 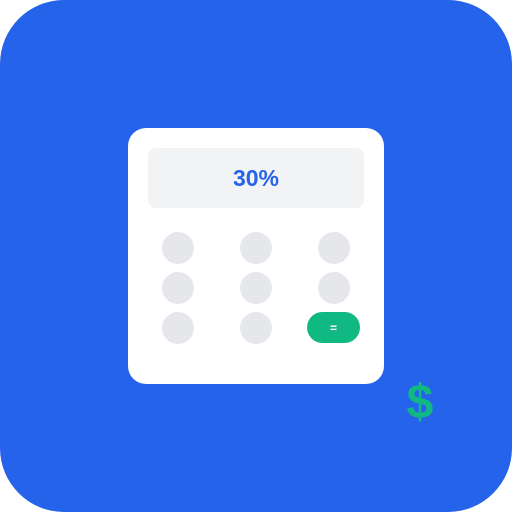 I want to click on equals-key: =, so click(x=333, y=327).